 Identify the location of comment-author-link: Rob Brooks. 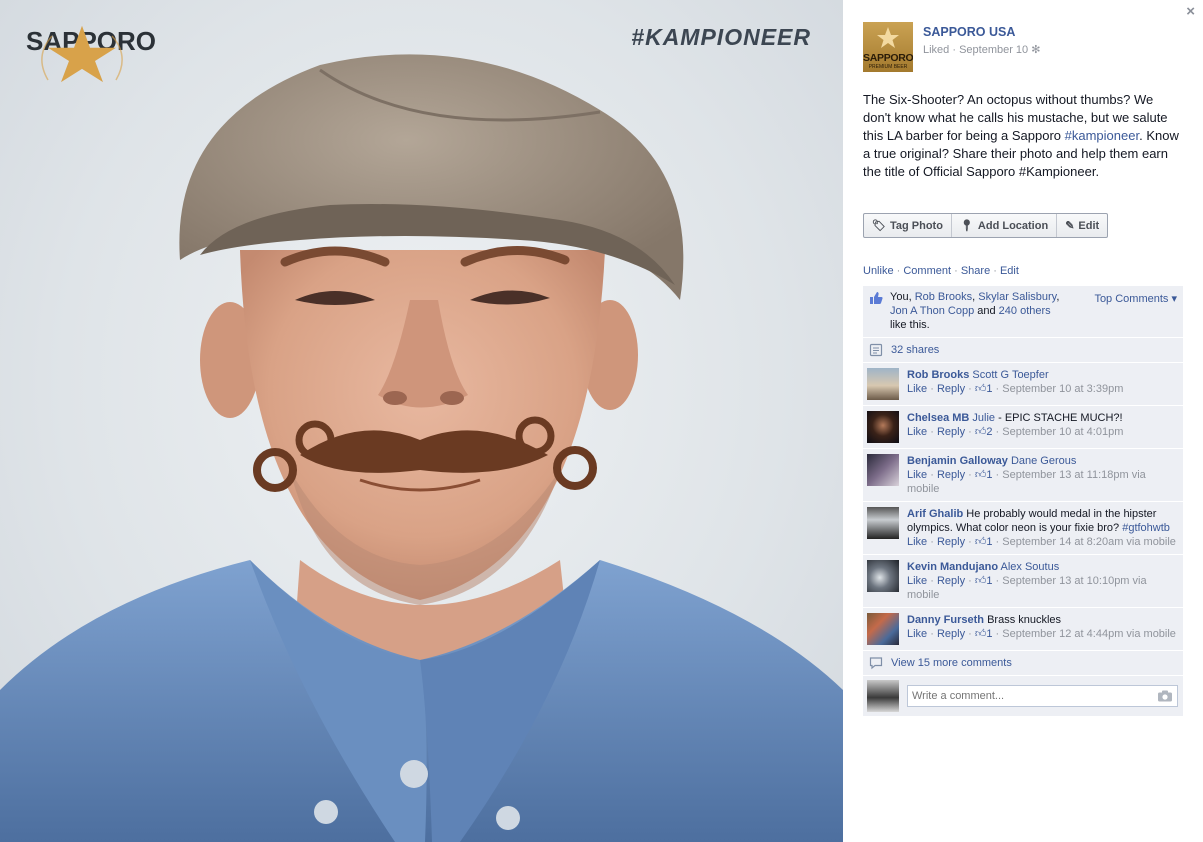
(938, 375).